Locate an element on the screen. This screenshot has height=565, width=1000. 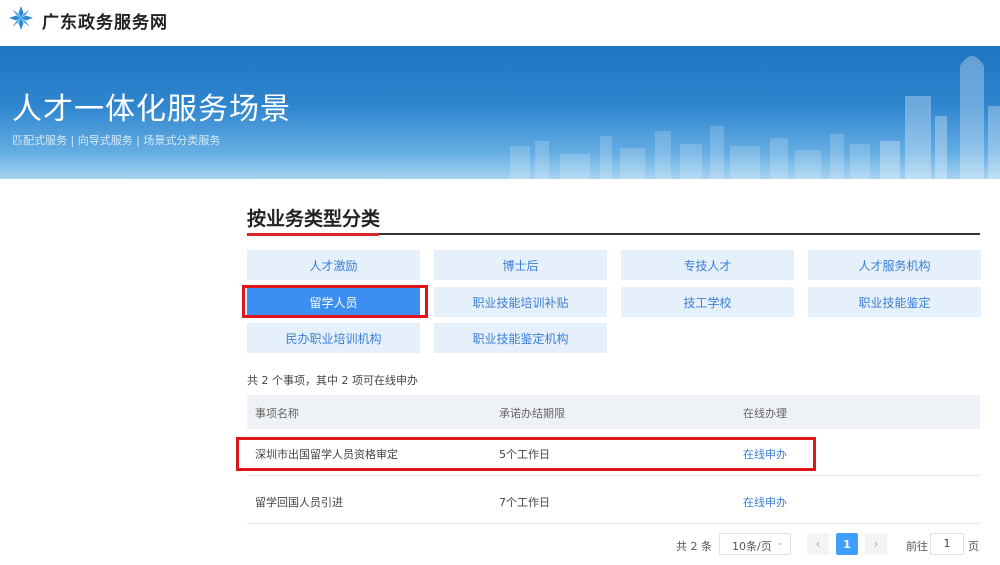
chevron-left-icon: ‹ is located at coordinates (818, 544).